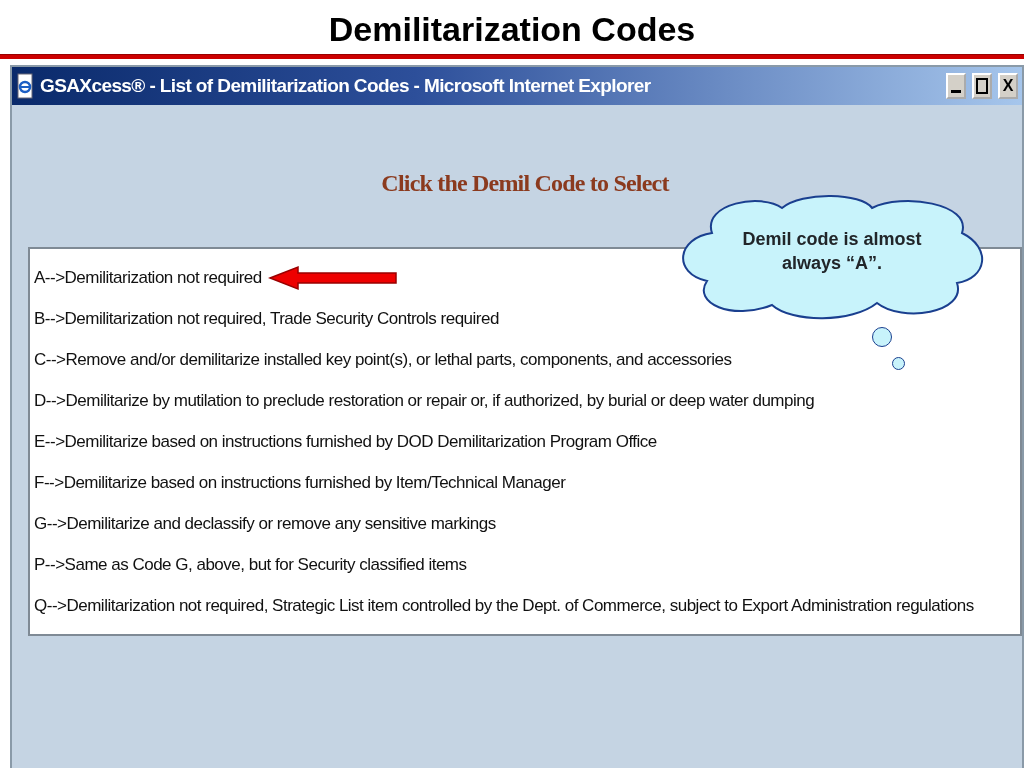  Describe the element at coordinates (266, 318) in the screenshot. I see `code-link: B-->Demilitarization not required, Trade Security Controls required` at that location.